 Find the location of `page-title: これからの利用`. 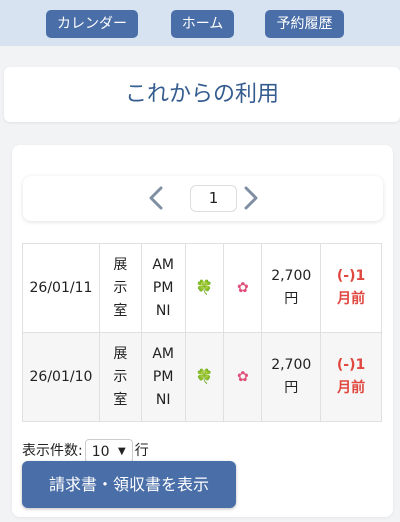

page-title: これからの利用 is located at coordinates (201, 94).